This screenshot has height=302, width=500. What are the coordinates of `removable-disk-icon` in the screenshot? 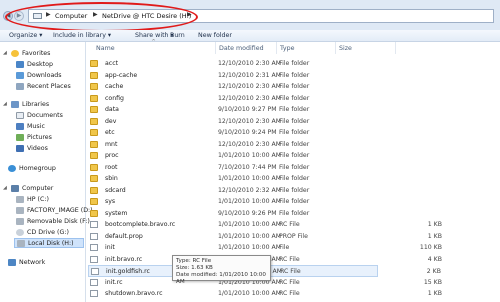 It's located at (20, 221).